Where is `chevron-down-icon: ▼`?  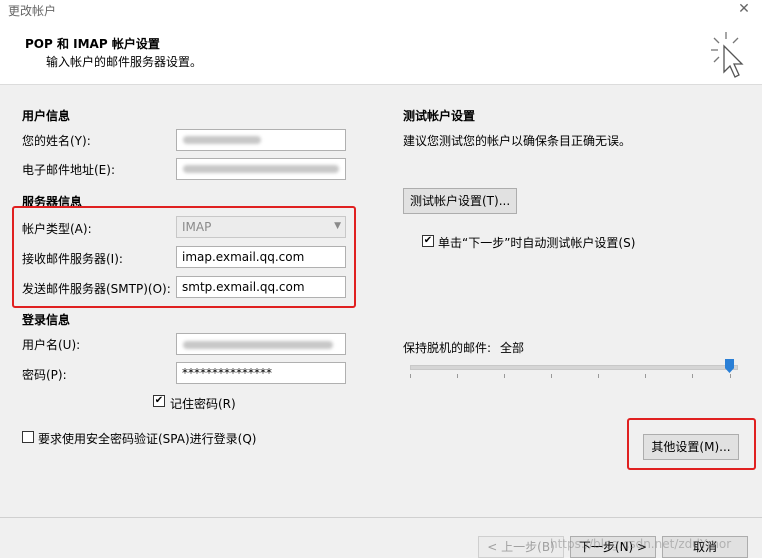
chevron-down-icon: ▼ is located at coordinates (337, 226).